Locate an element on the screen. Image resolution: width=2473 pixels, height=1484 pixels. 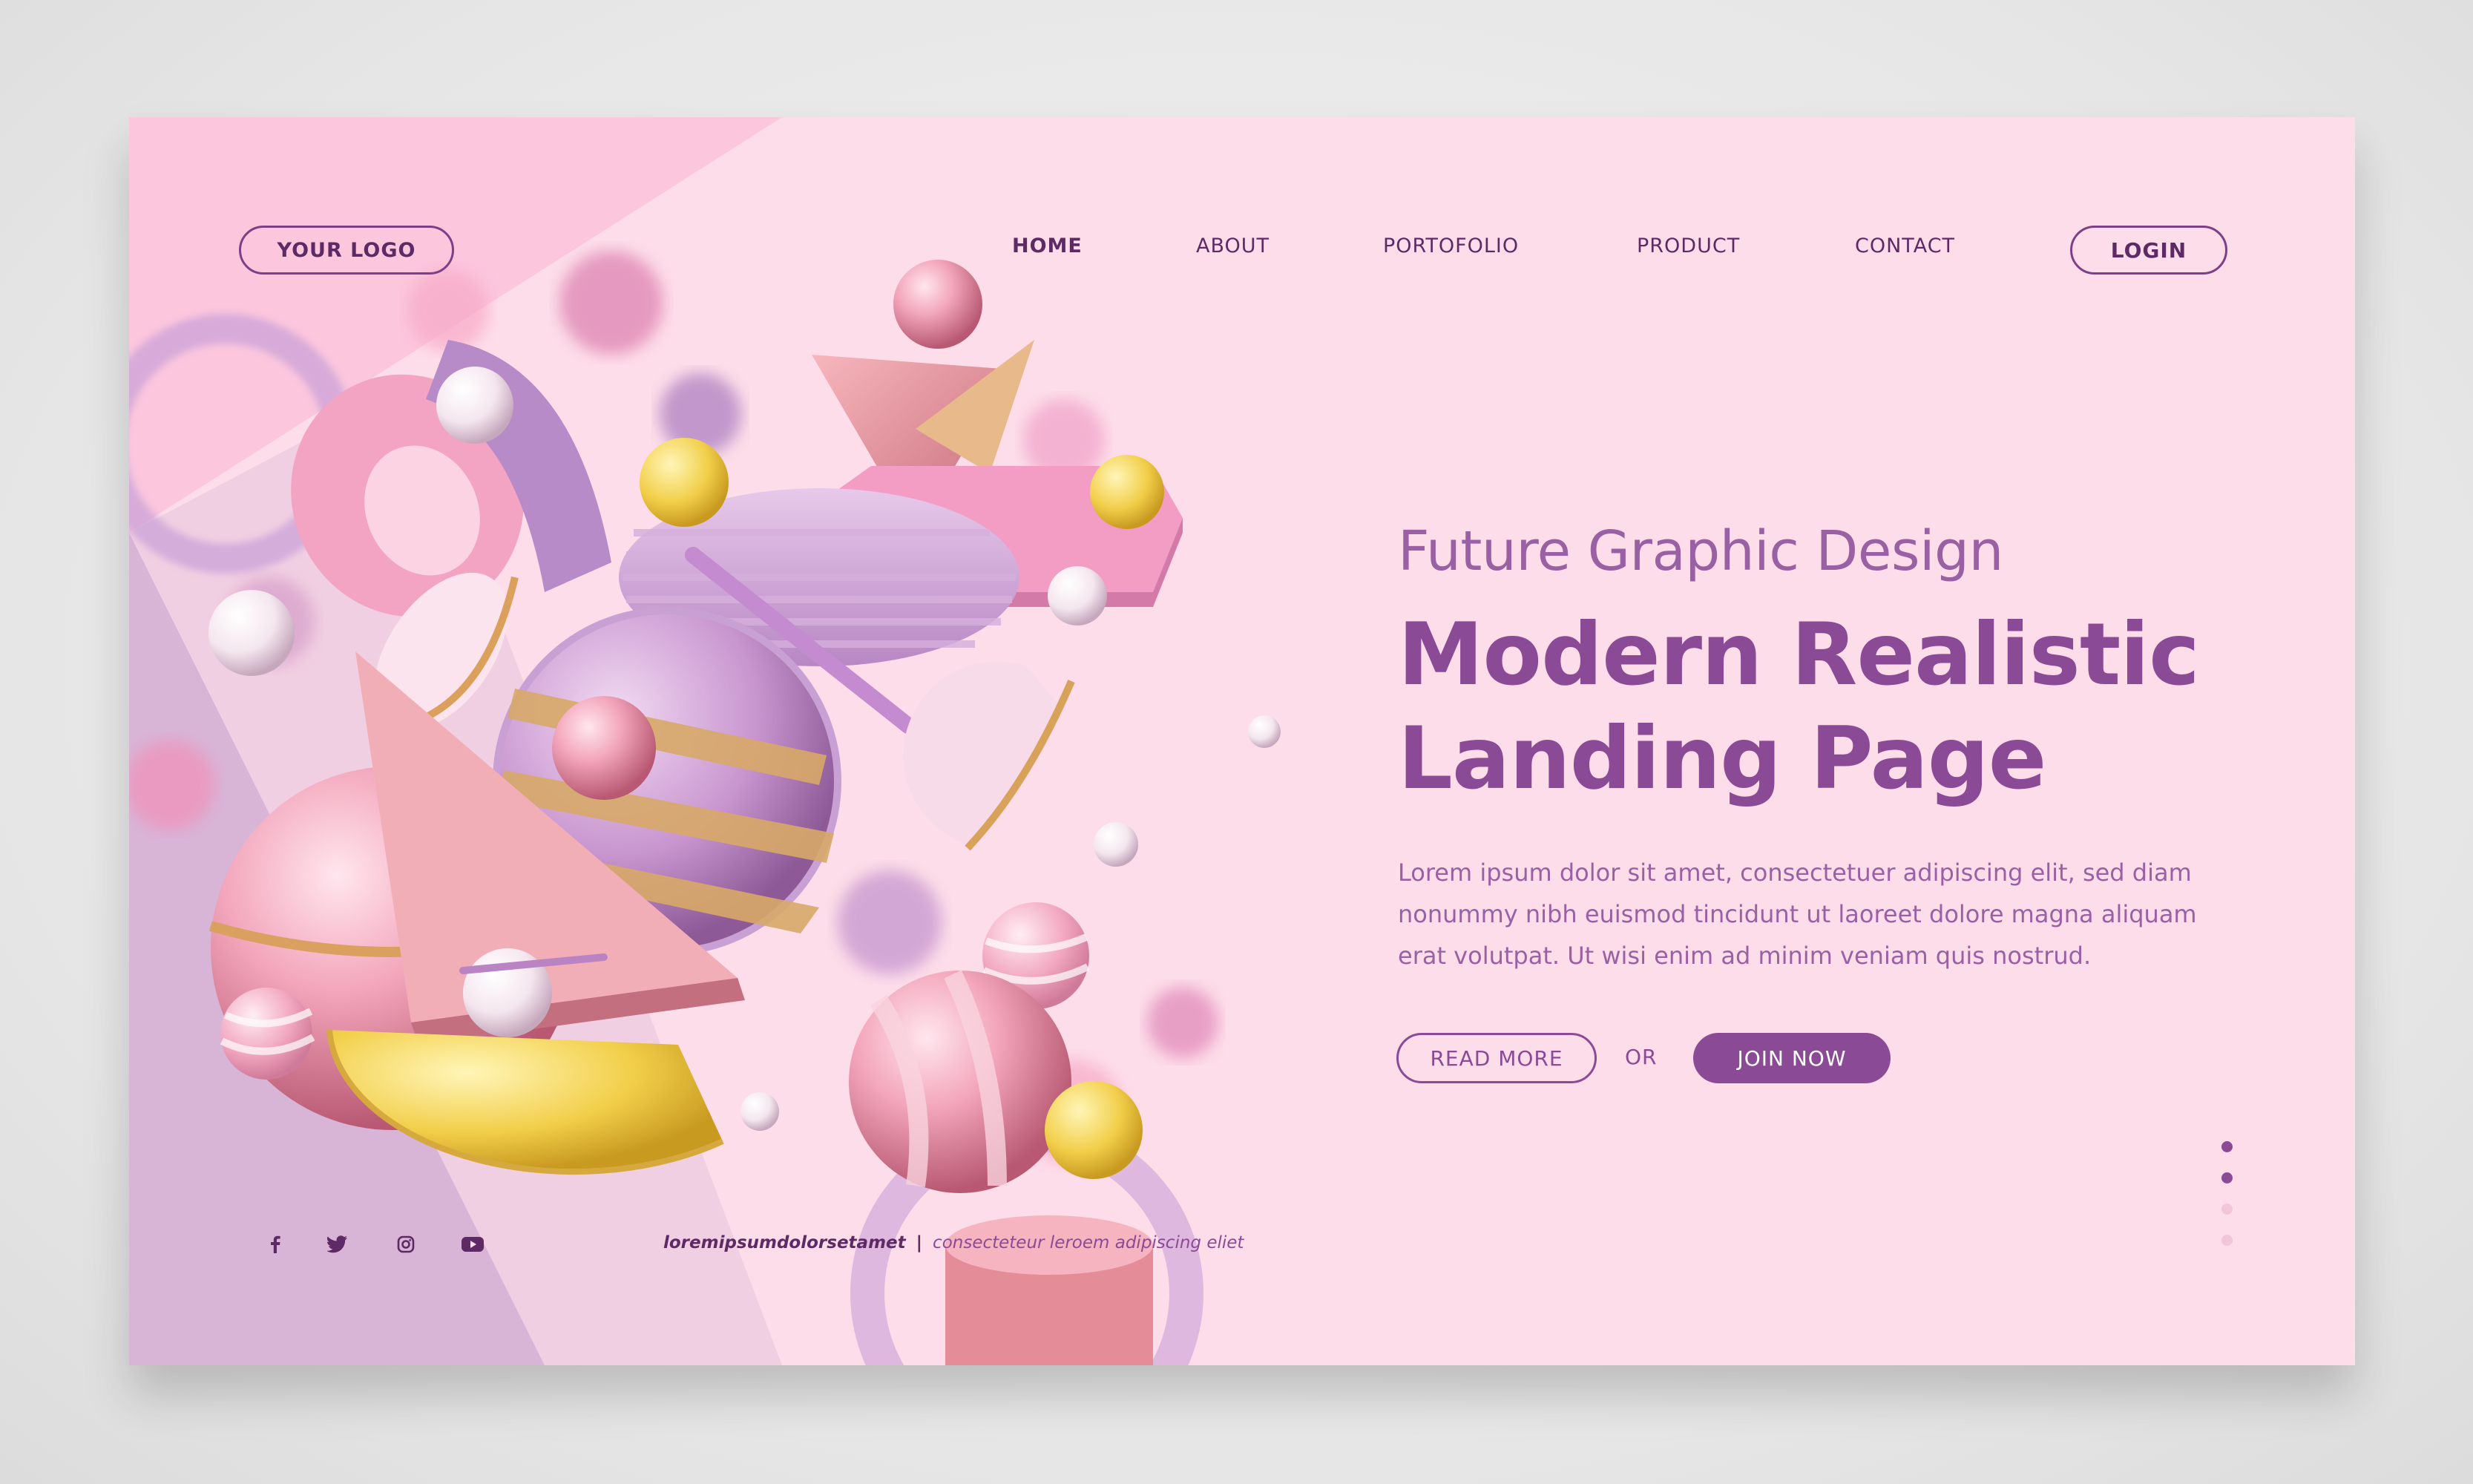
twitter-icon is located at coordinates (338, 1244).